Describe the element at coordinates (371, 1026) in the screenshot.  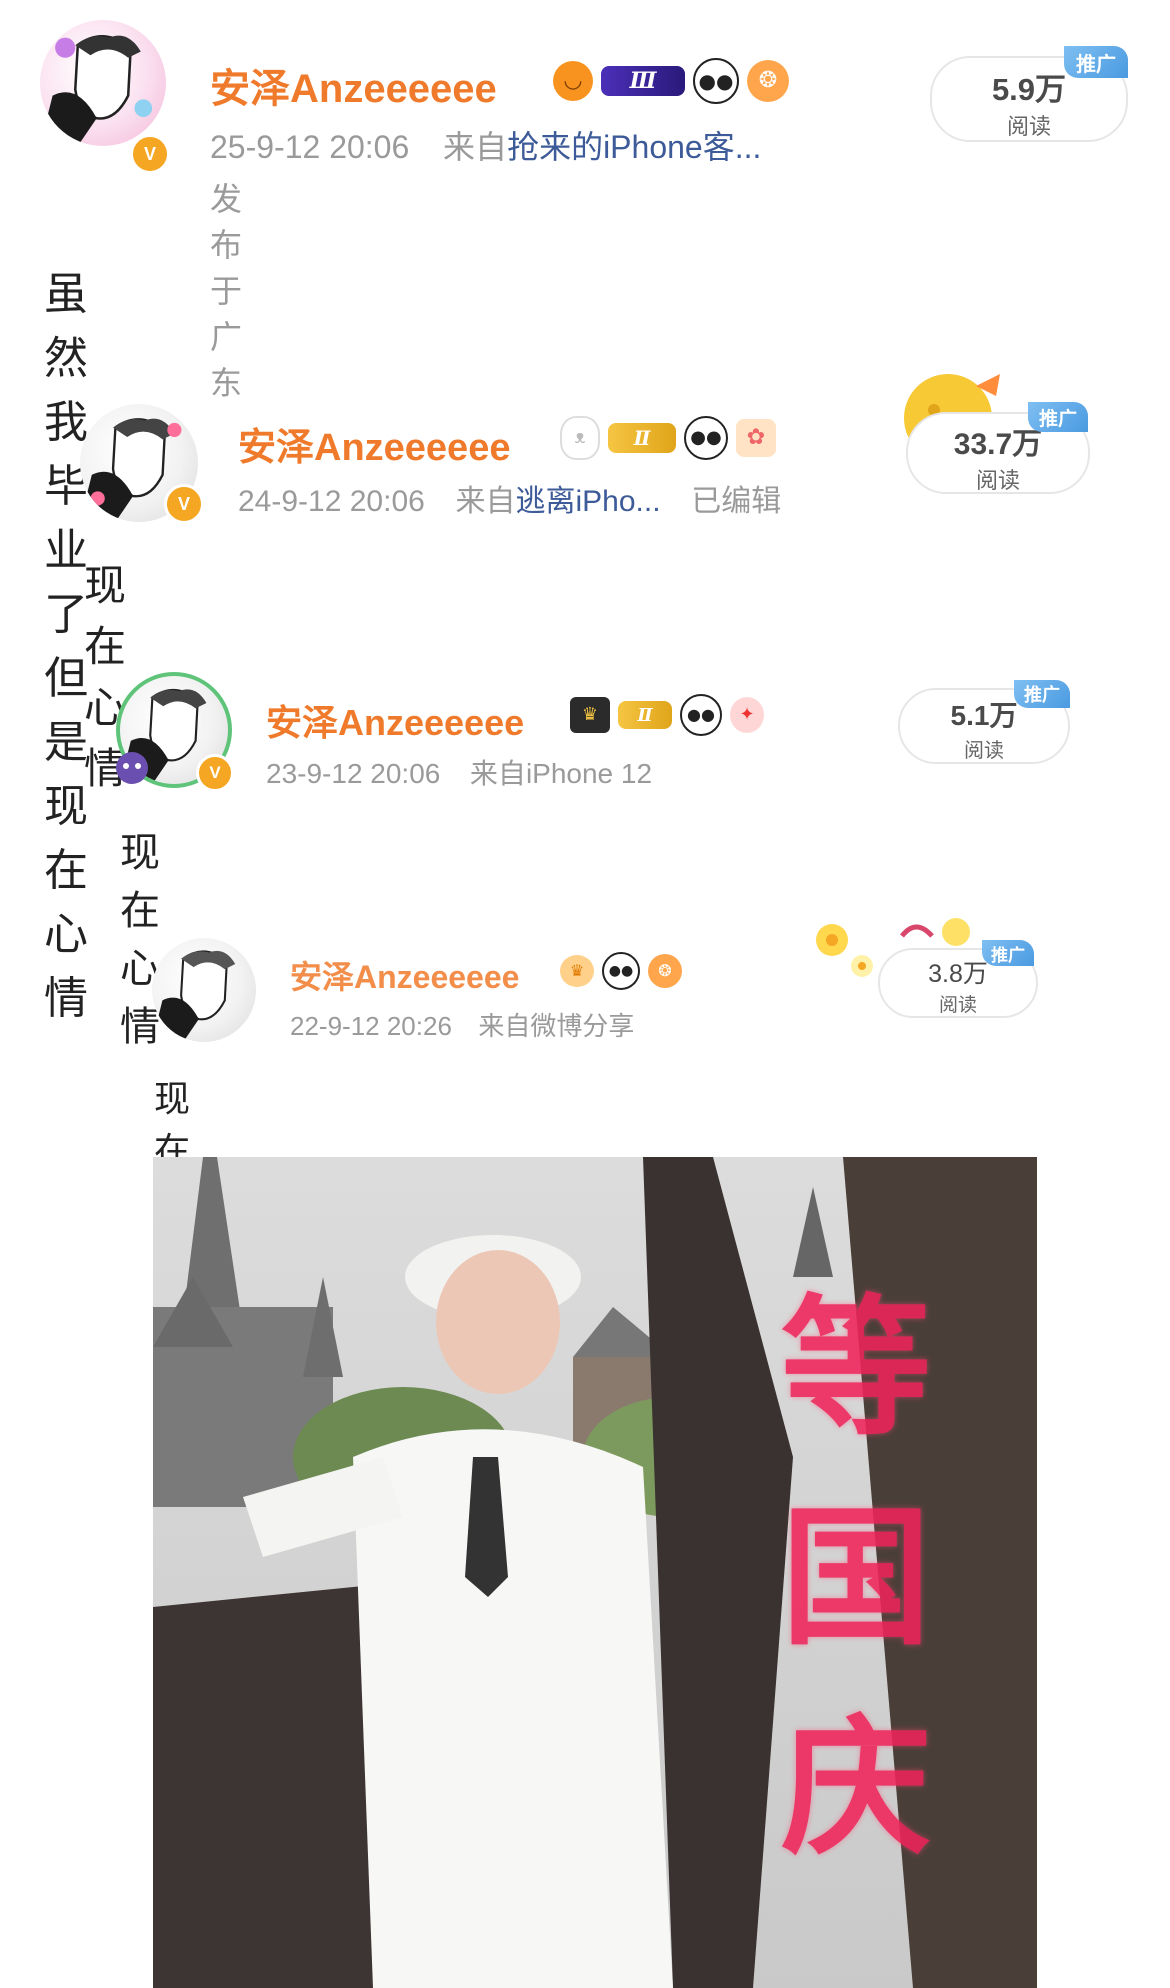
I see `post-datetime: 22-9-12 20:26` at that location.